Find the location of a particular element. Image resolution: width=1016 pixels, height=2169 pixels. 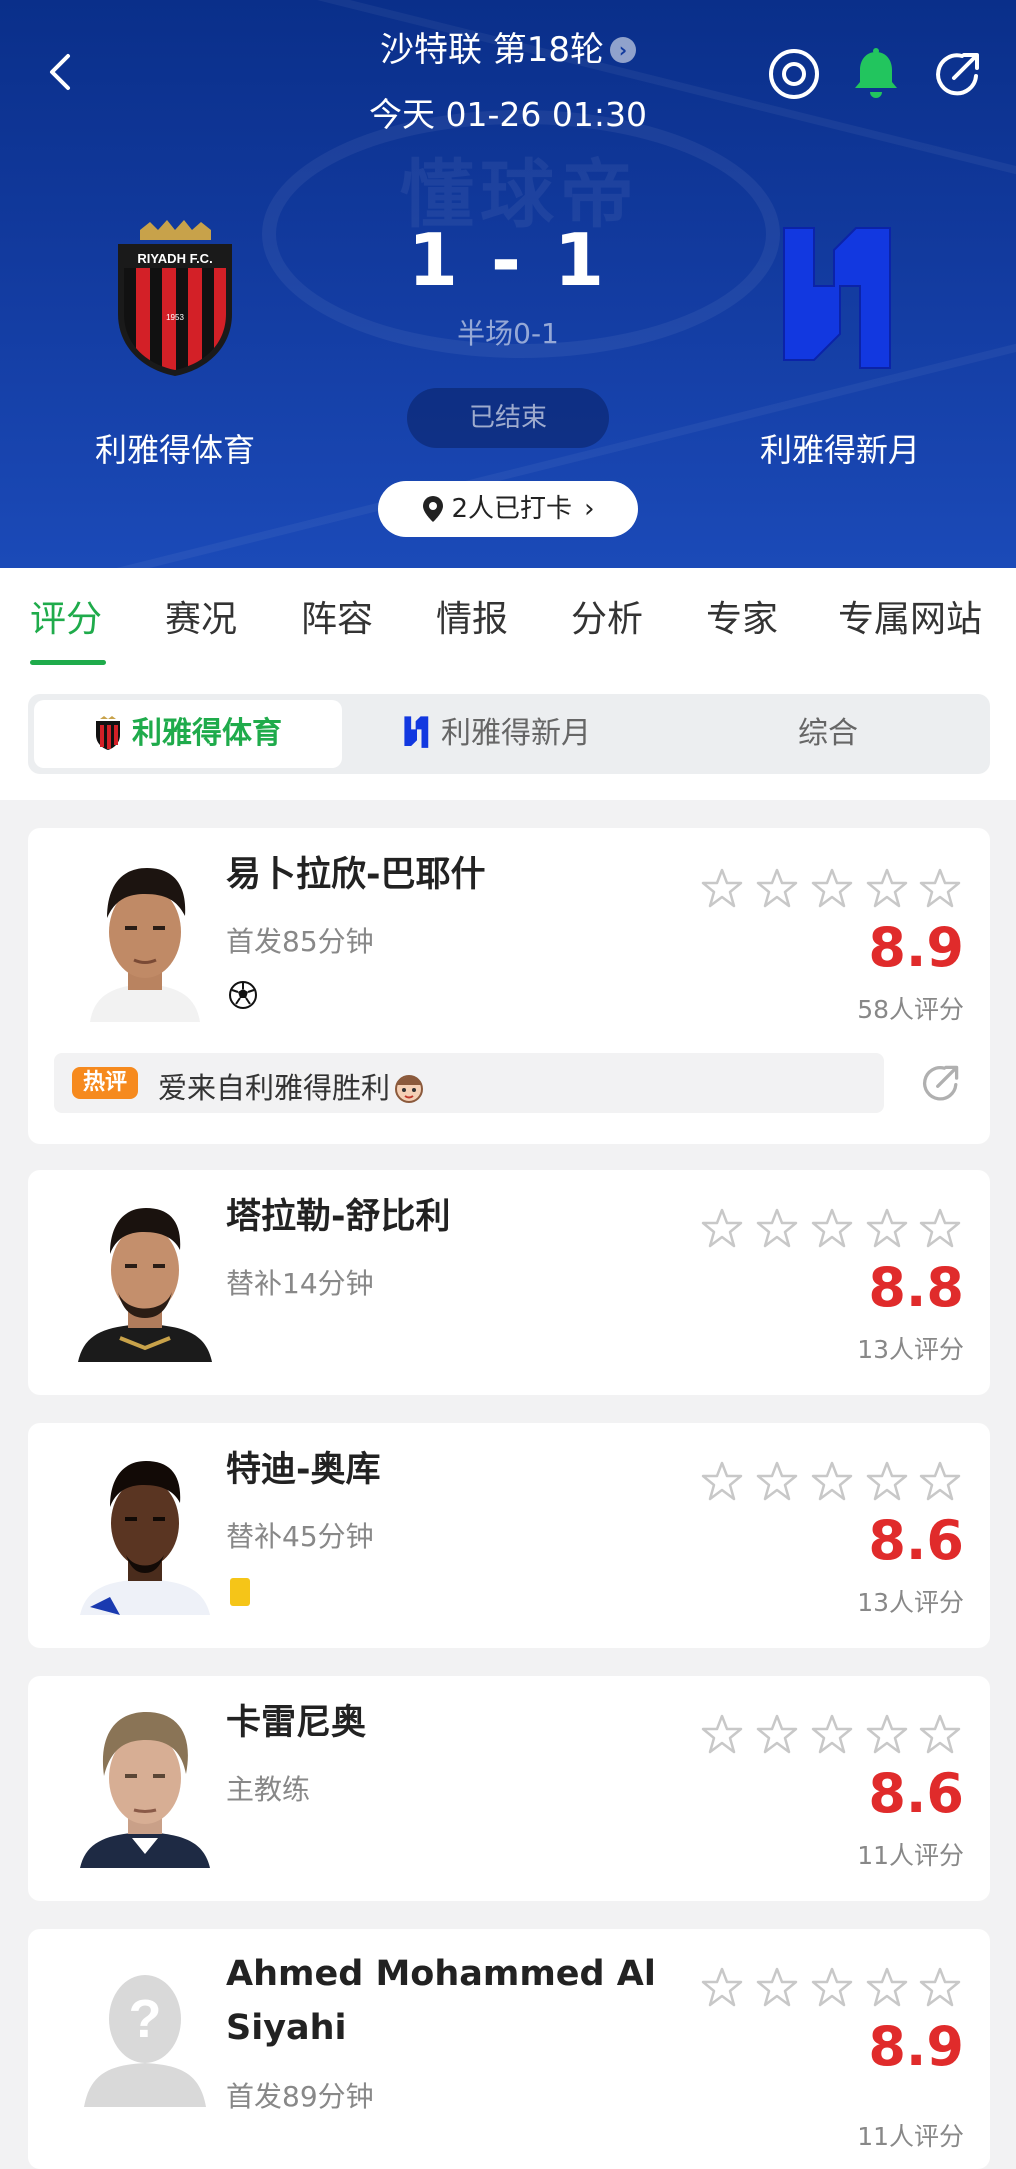

bell-icon is located at coordinates (876, 74).